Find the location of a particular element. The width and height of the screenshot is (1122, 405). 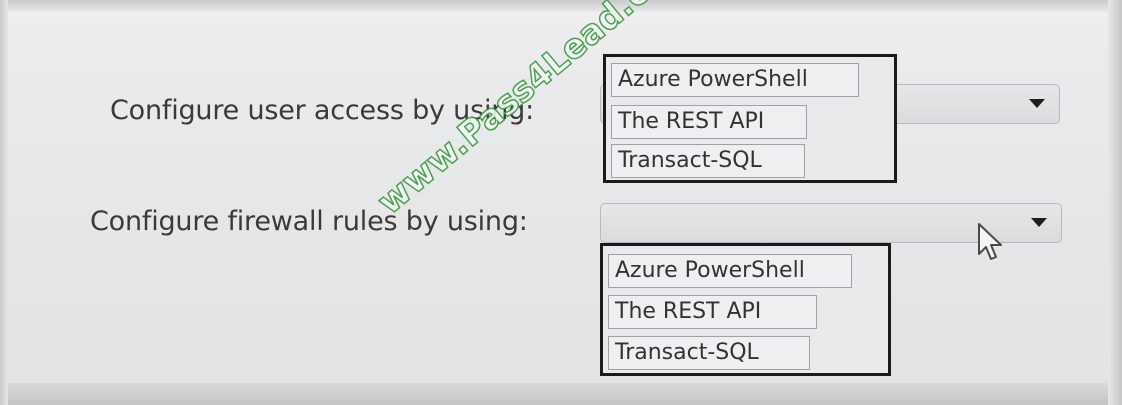

firewall-rules-label: Configure firewall rules by using: is located at coordinates (309, 221).